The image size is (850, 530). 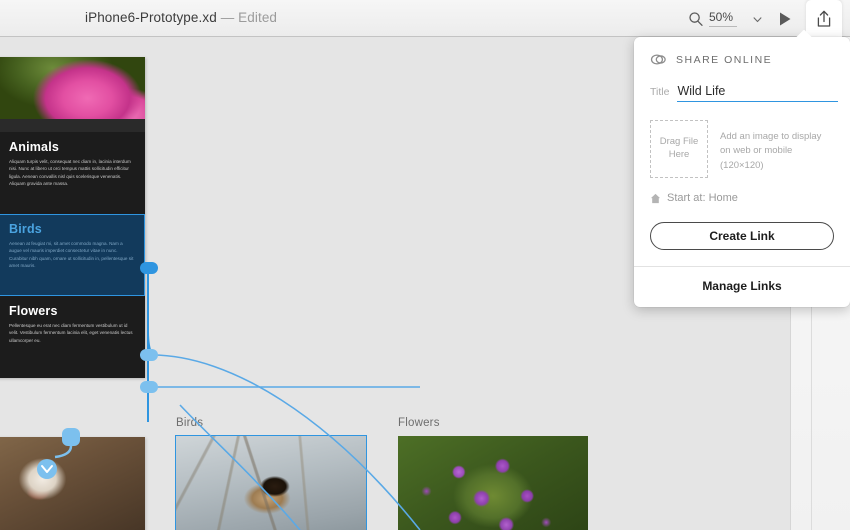 I want to click on chevron-down-icon, so click(x=757, y=19).